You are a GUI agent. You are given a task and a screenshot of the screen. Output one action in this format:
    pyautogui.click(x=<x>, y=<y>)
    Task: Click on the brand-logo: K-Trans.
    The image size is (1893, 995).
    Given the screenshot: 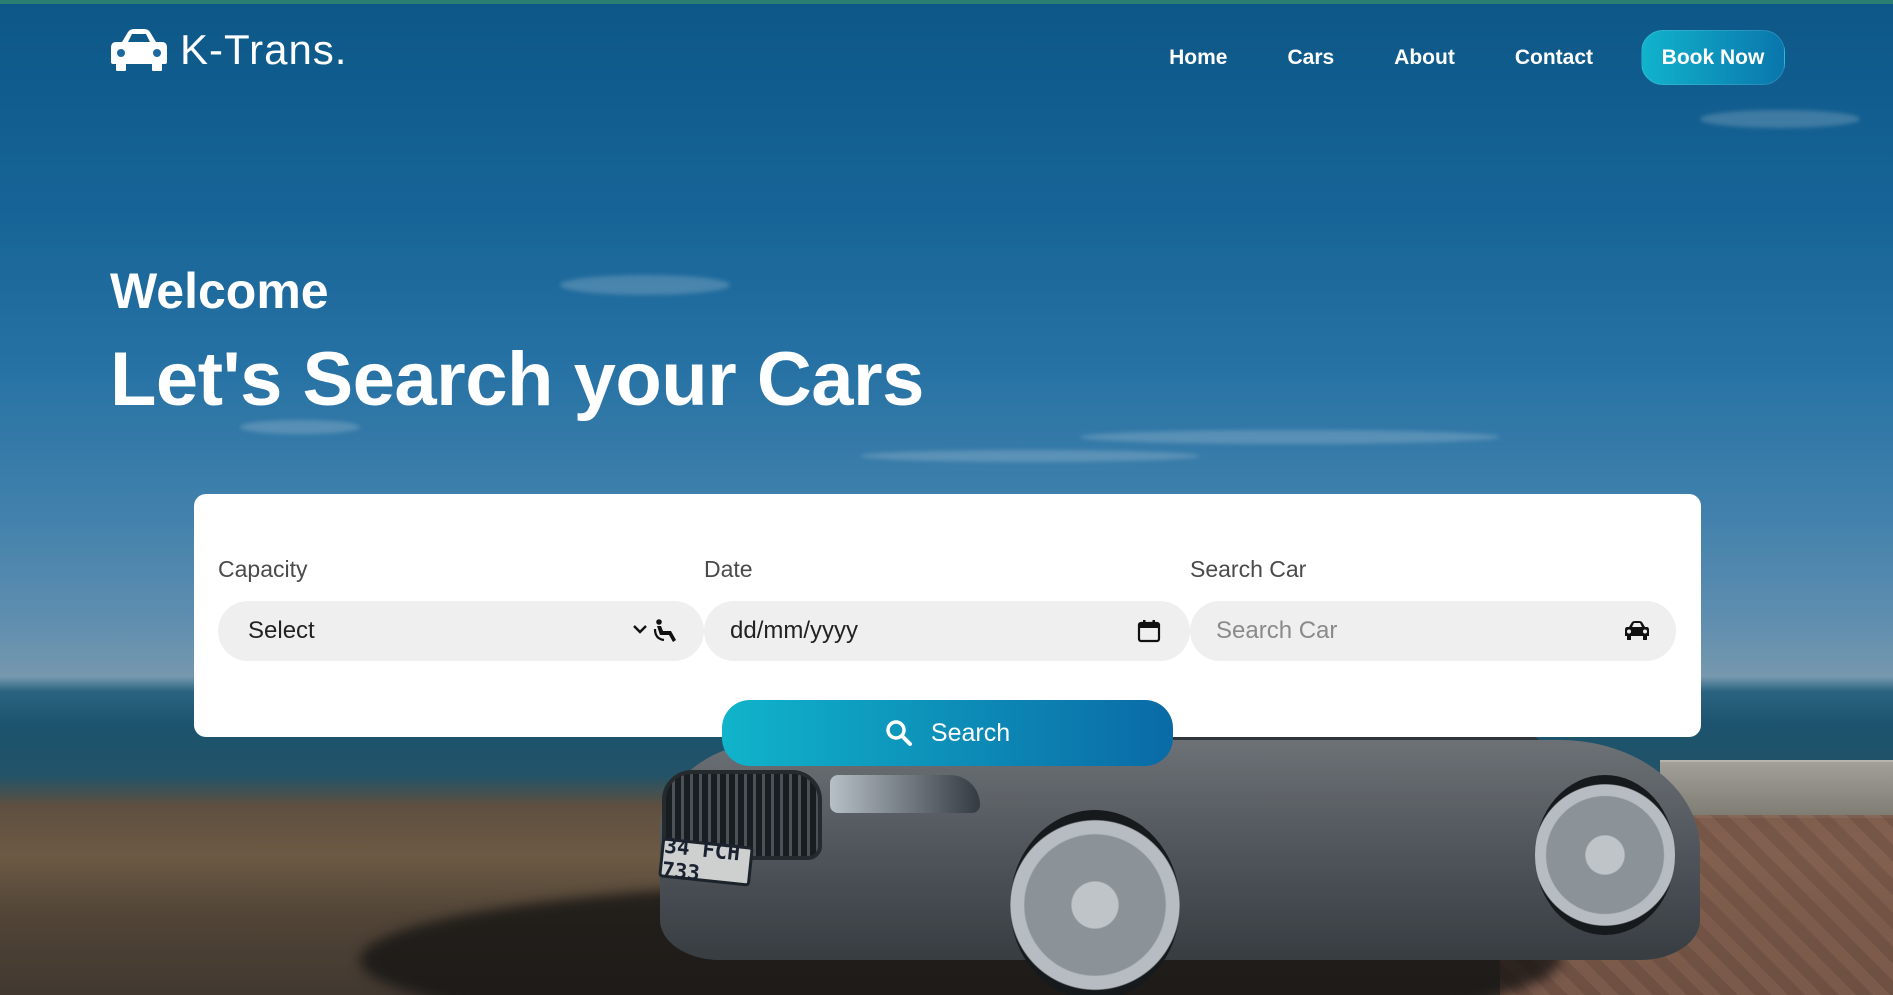 What is the action you would take?
    pyautogui.click(x=228, y=50)
    